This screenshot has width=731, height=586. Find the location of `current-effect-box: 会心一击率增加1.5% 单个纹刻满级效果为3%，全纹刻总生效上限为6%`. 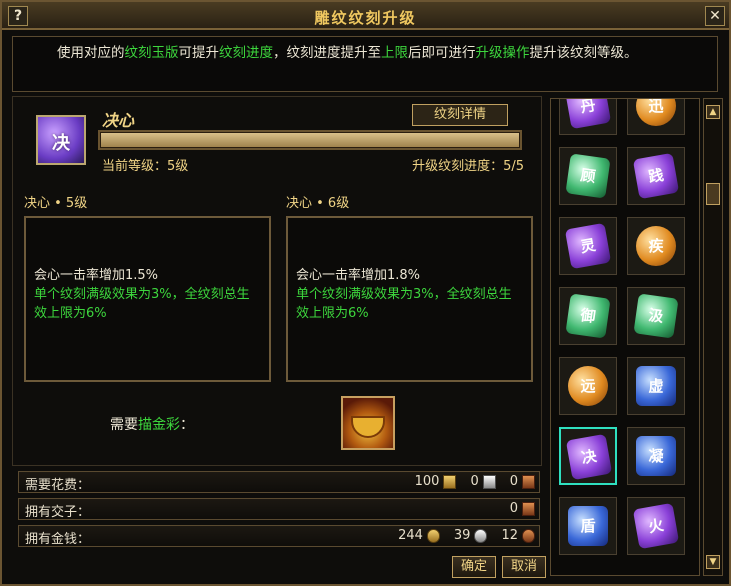

current-effect-box: 会心一击率增加1.5% 单个纹刻满级效果为3%，全纹刻总生效上限为6% is located at coordinates (147, 299).